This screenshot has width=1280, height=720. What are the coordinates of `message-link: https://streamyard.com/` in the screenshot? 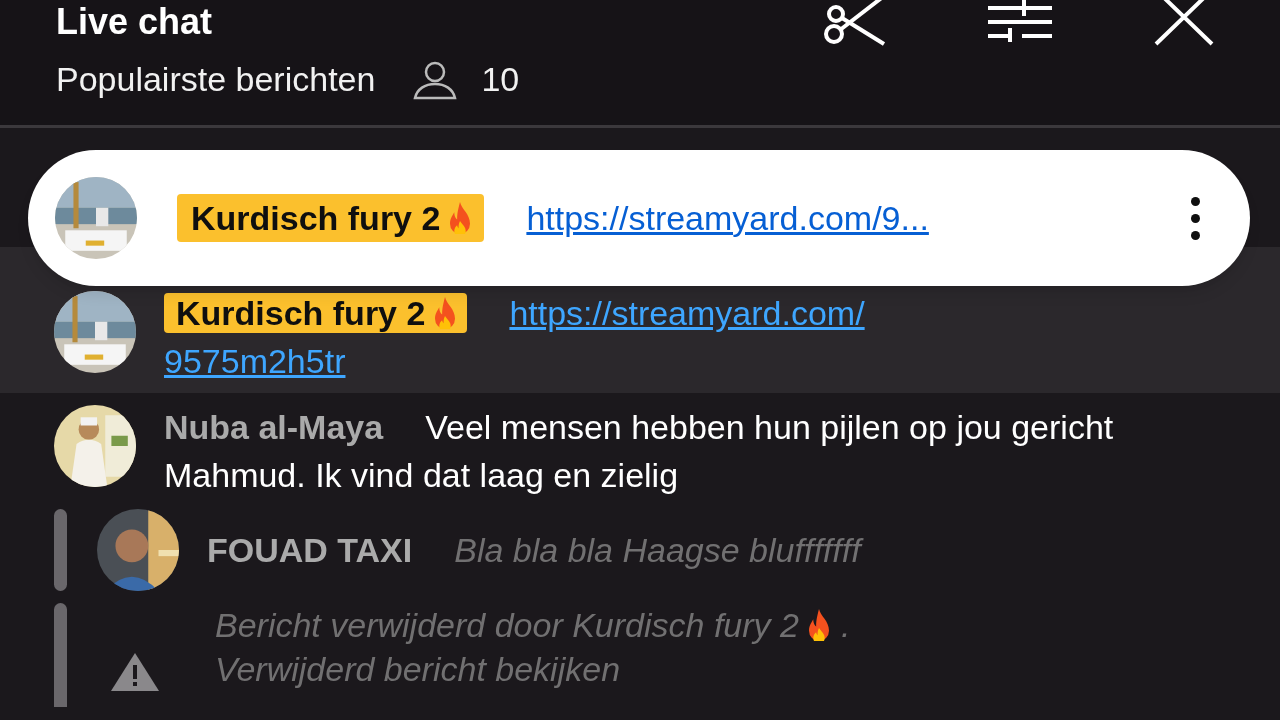 It's located at (687, 313).